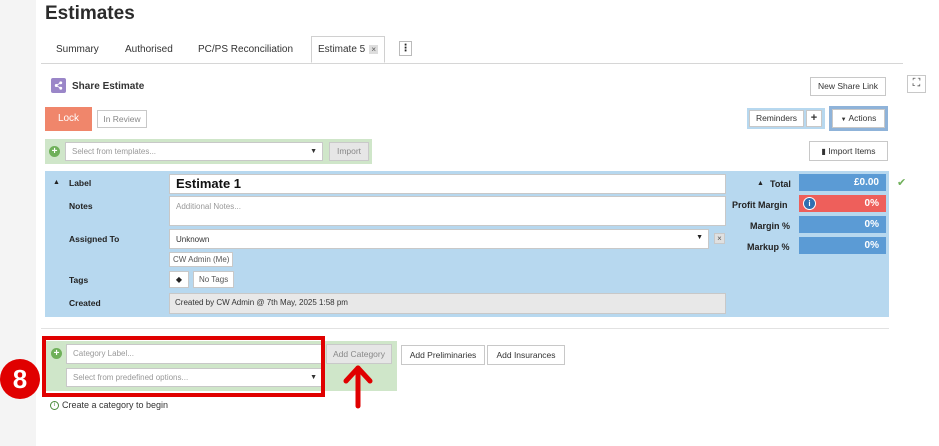 The width and height of the screenshot is (939, 446). Describe the element at coordinates (358, 388) in the screenshot. I see `arrow-up-icon` at that location.